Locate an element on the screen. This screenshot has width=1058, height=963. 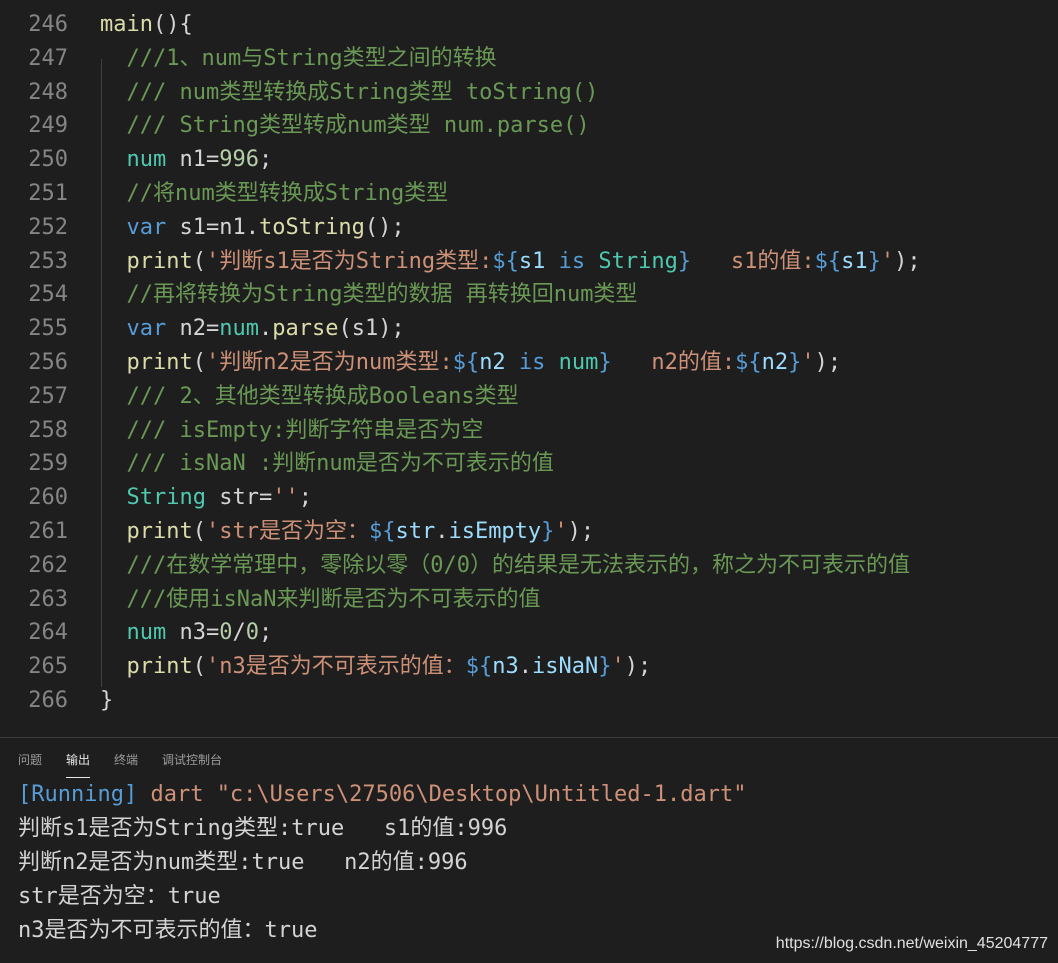
code-token: '' is located at coordinates (285, 498).